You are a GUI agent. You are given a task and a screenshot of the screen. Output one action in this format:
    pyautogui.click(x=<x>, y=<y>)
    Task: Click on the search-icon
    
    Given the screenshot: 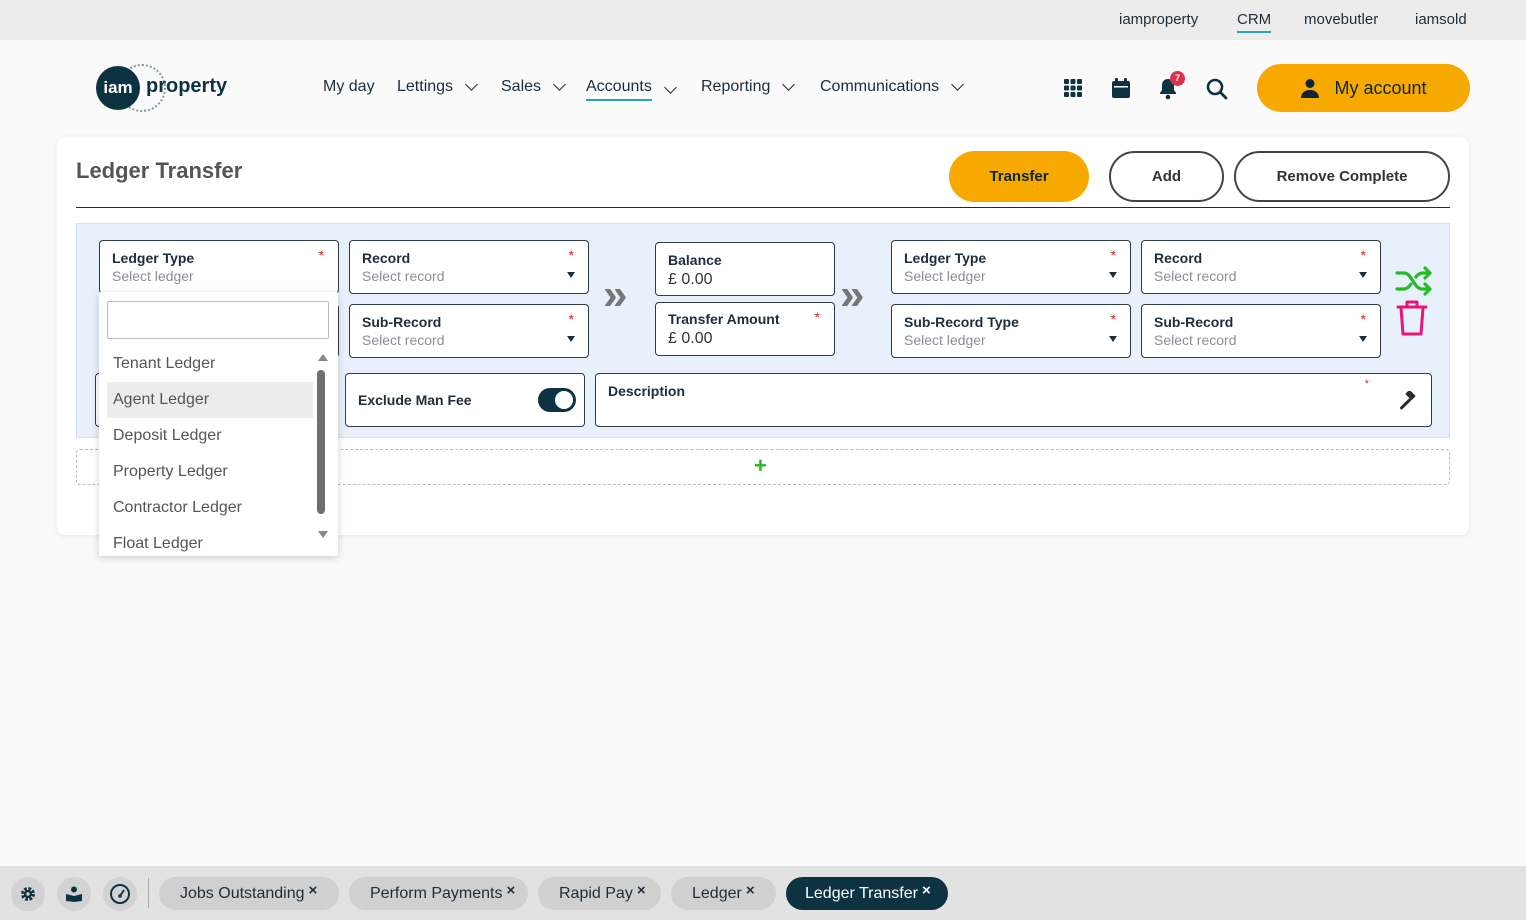 What is the action you would take?
    pyautogui.click(x=1217, y=89)
    